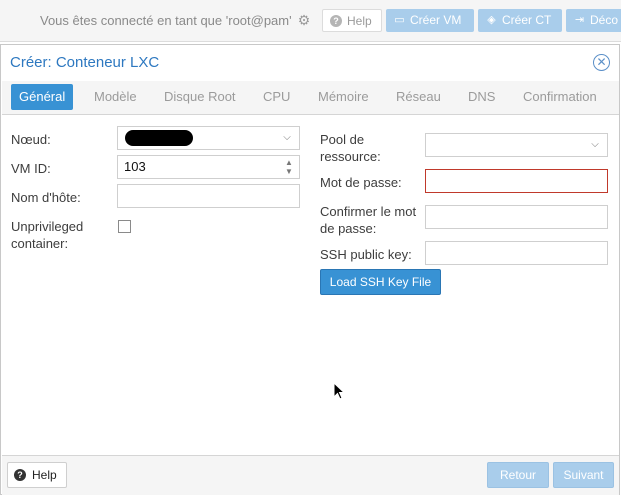 This screenshot has width=621, height=496. Describe the element at coordinates (31, 139) in the screenshot. I see `node-label: Nœud:` at that location.